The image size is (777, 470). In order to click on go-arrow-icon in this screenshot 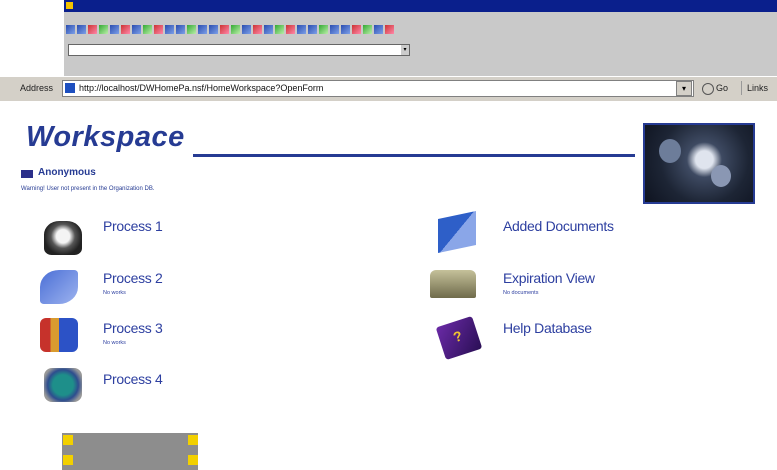, I will do `click(708, 88)`.